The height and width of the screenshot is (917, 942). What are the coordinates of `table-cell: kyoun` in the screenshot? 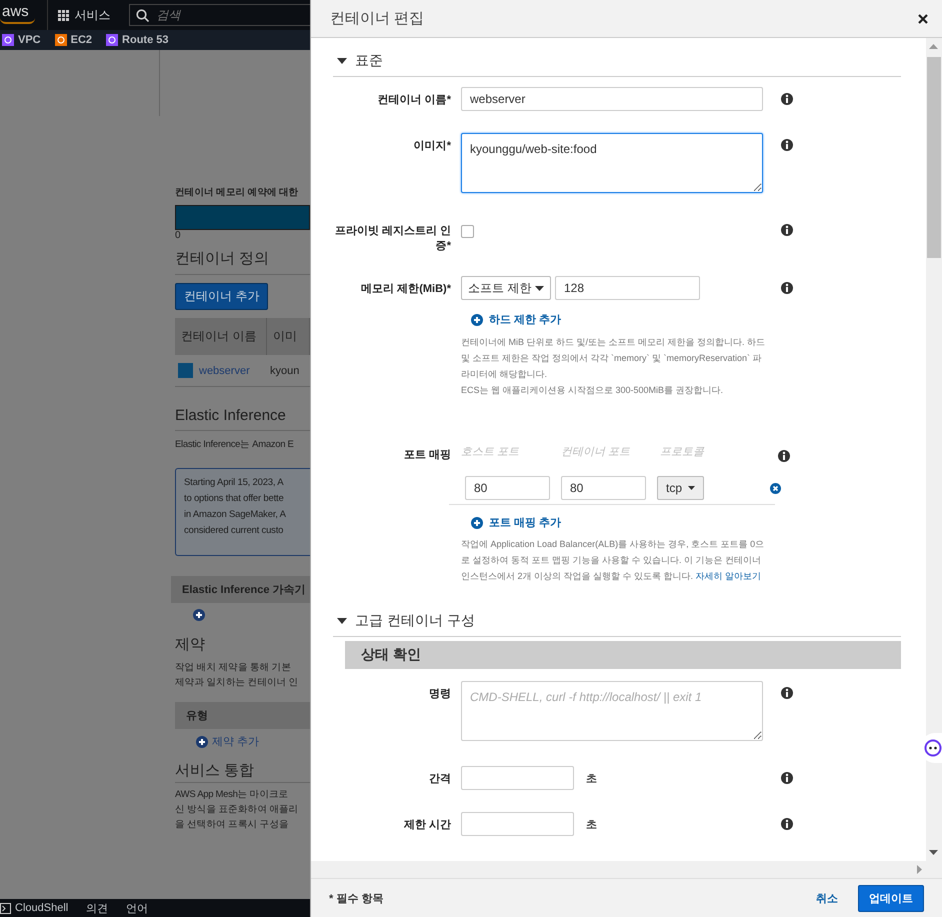 It's located at (285, 370).